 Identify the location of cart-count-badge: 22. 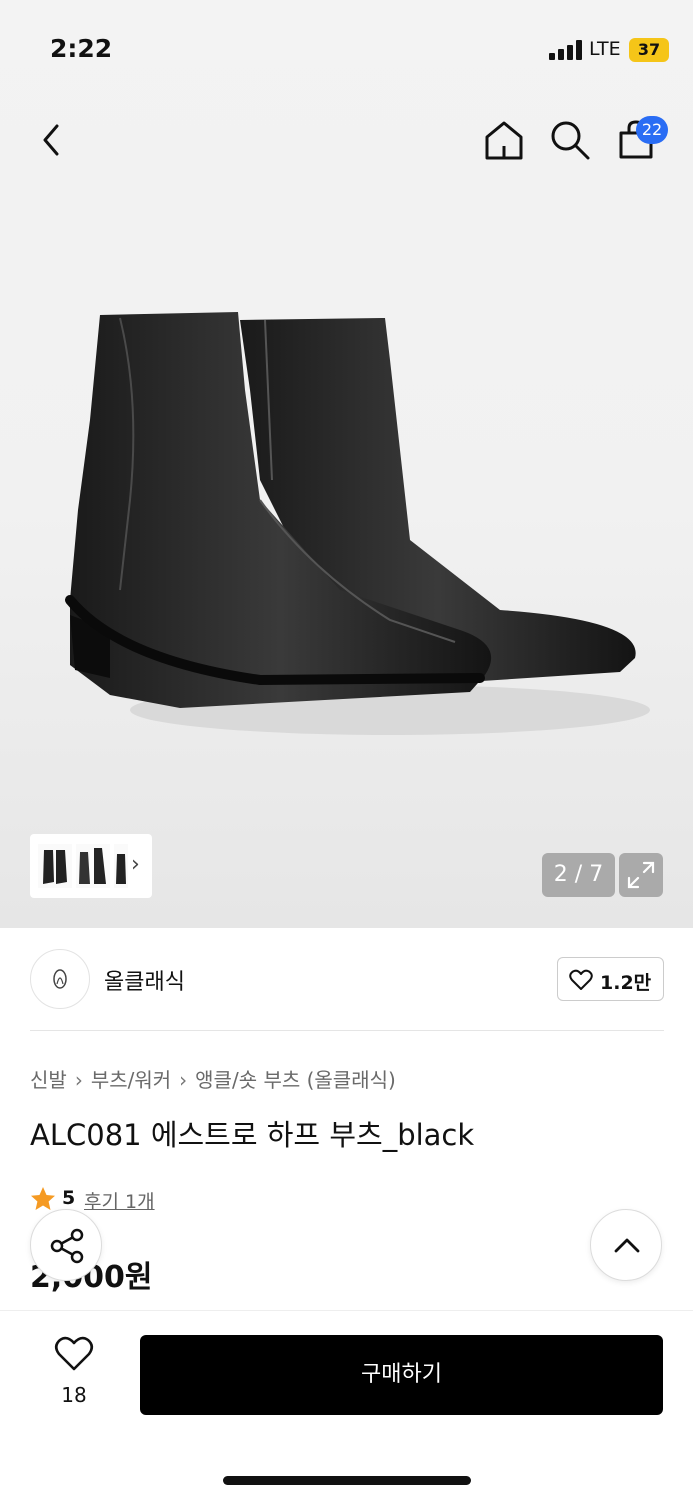
(652, 130).